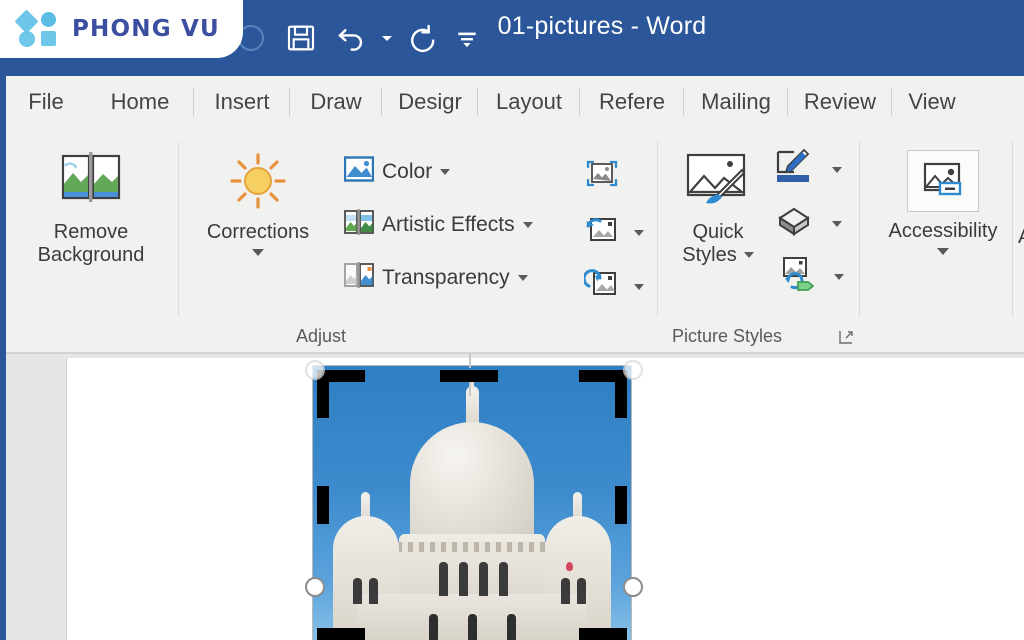 This screenshot has width=1024, height=640. I want to click on accessibility-button: Accessibility, so click(943, 202).